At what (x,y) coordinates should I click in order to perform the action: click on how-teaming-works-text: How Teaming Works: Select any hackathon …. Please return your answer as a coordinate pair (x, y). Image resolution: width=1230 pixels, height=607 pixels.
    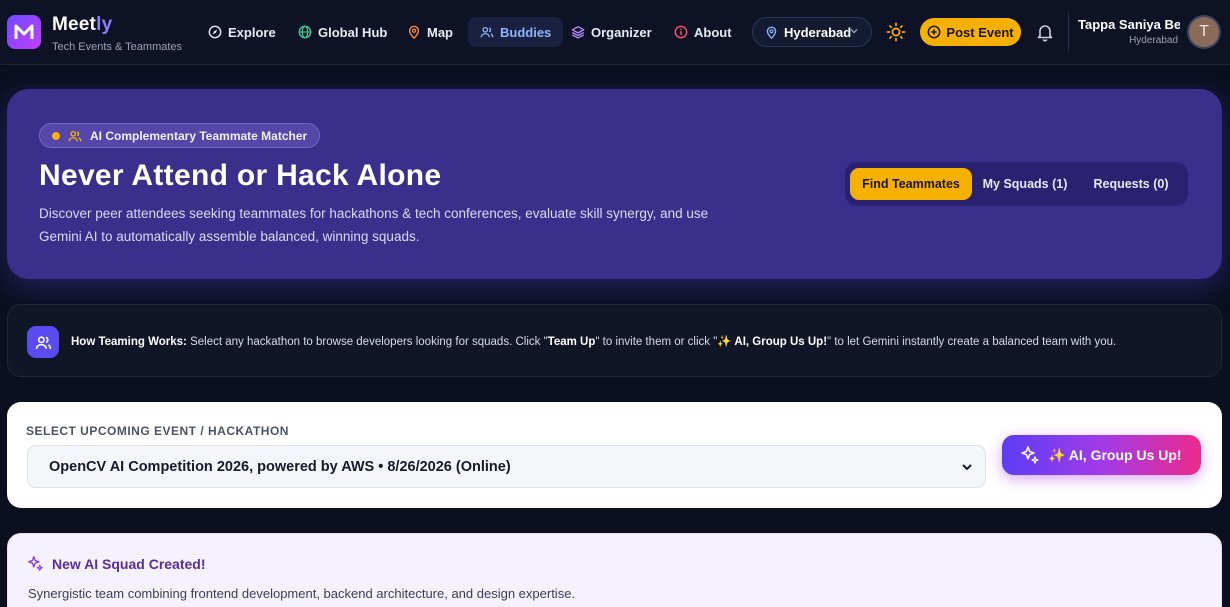
    Looking at the image, I should click on (593, 341).